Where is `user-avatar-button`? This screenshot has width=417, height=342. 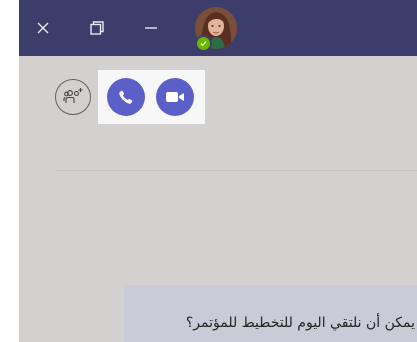 user-avatar-button is located at coordinates (216, 29).